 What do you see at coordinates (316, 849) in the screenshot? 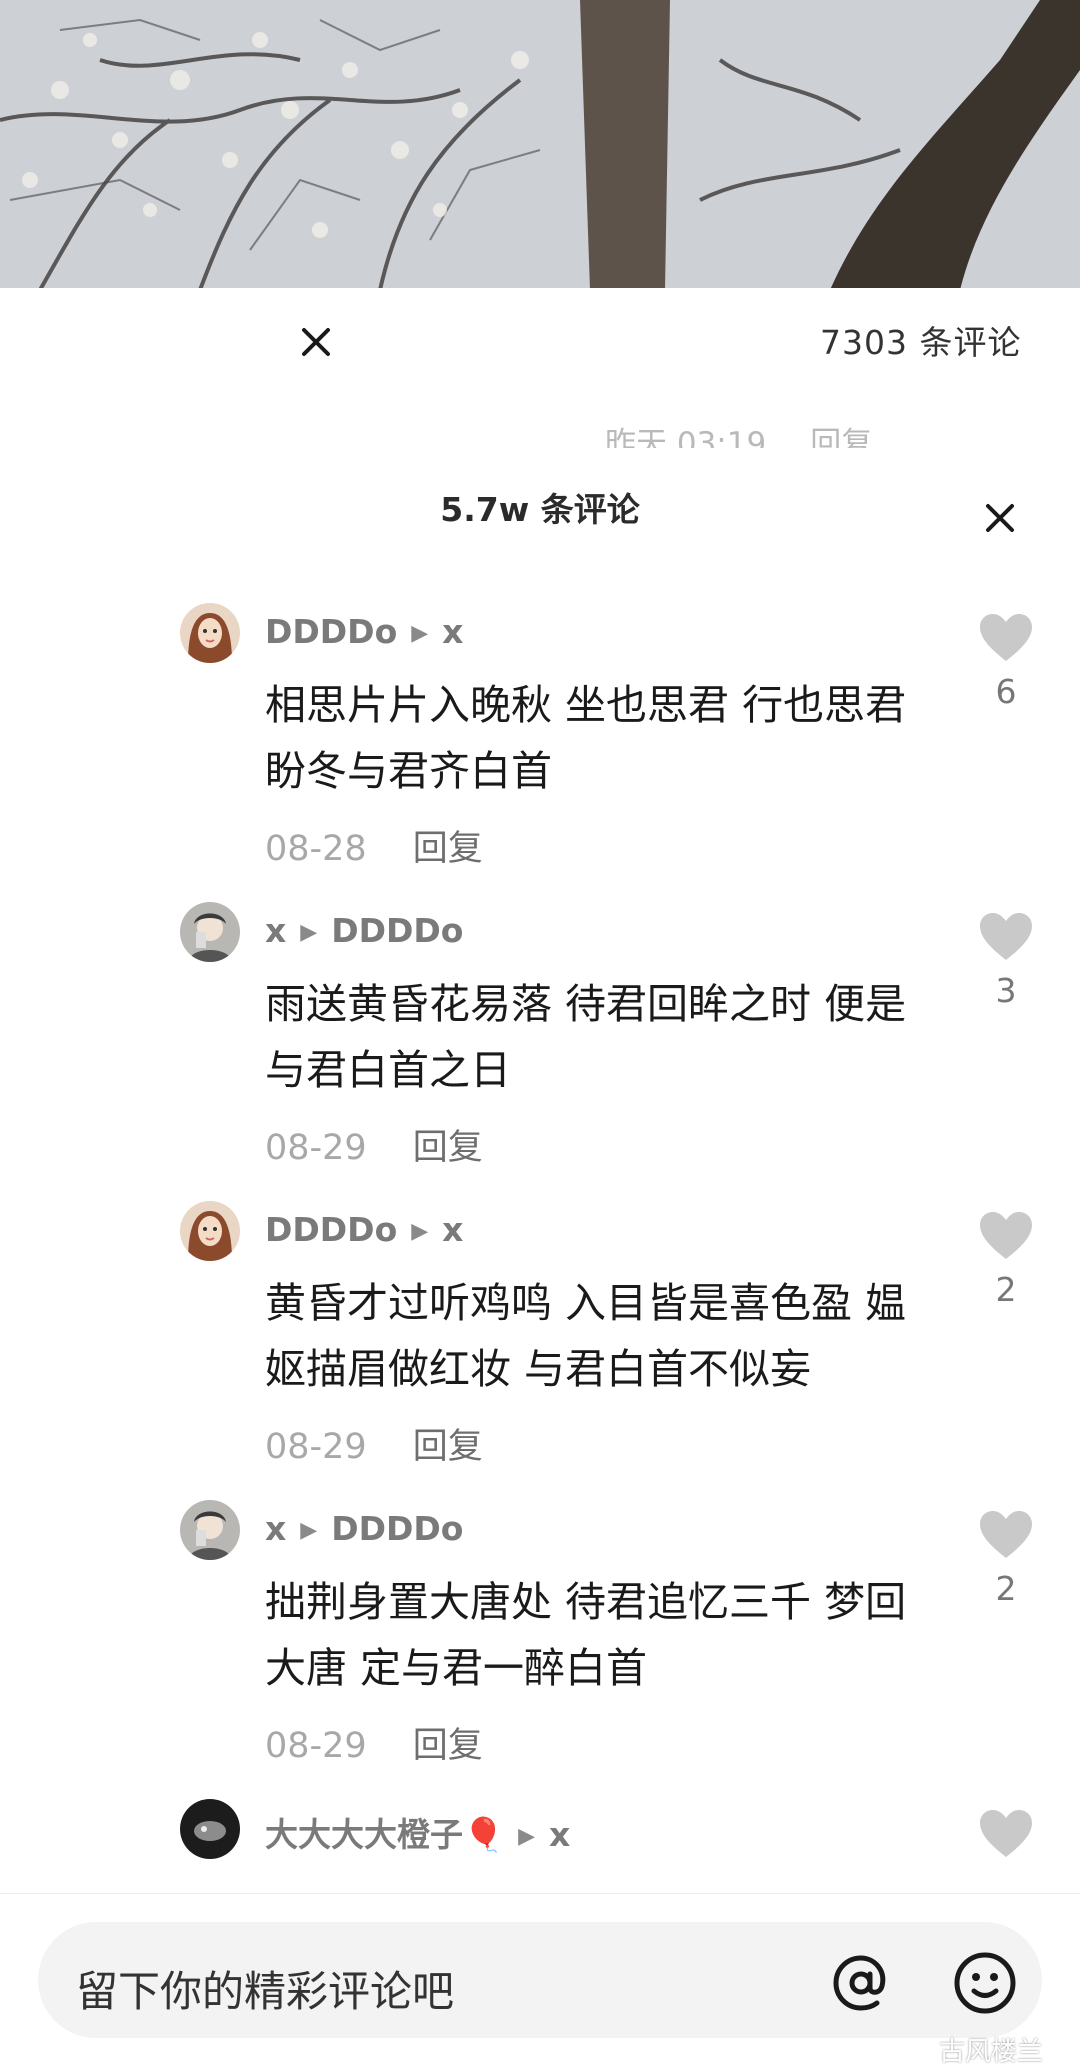
I see `comment-date: 08-28` at bounding box center [316, 849].